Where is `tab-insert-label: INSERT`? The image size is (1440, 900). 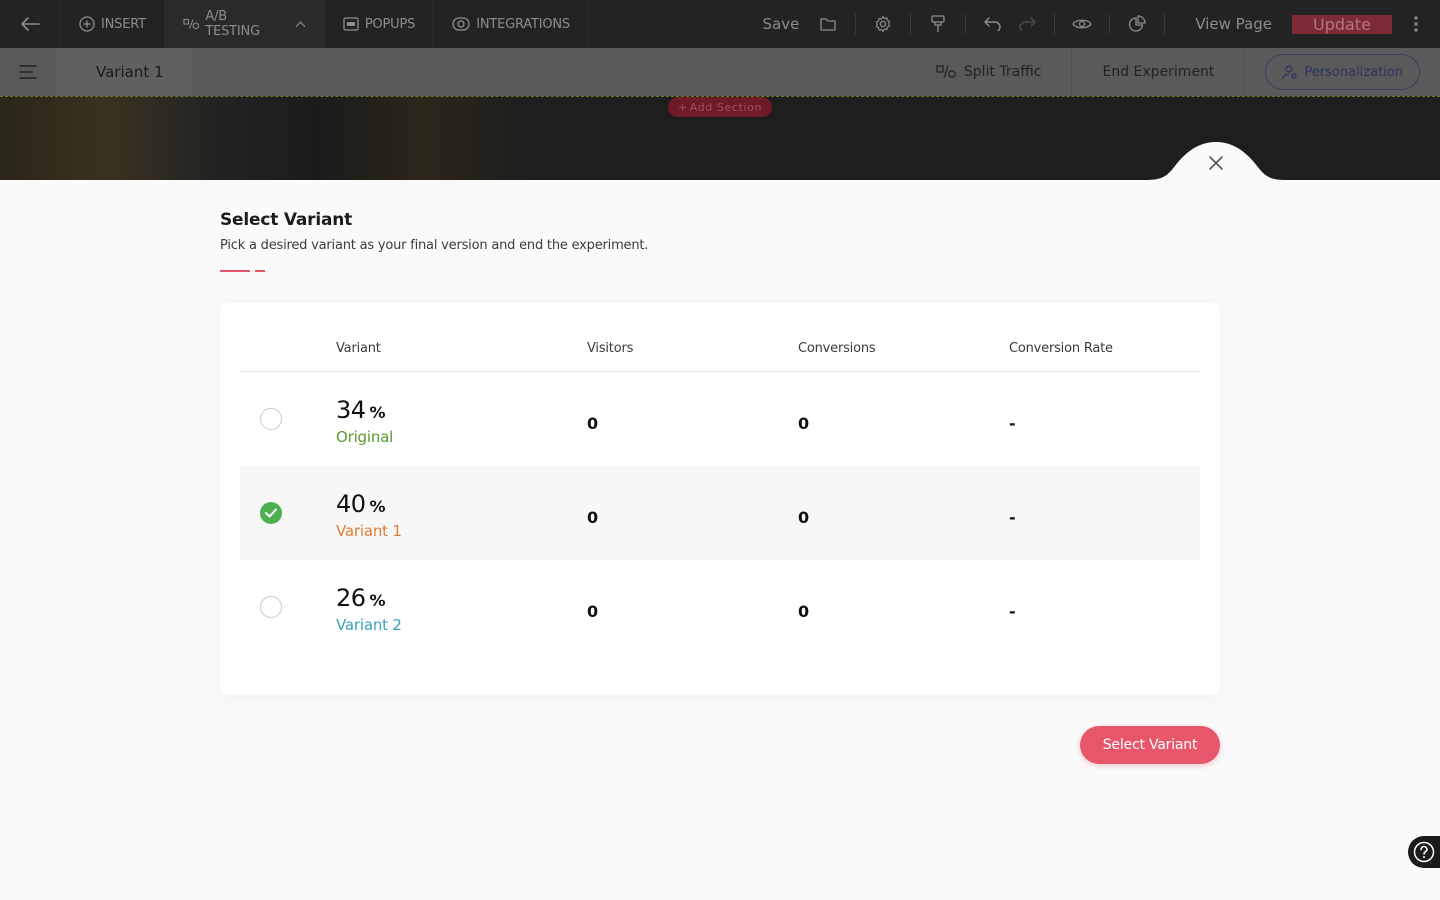 tab-insert-label: INSERT is located at coordinates (123, 24).